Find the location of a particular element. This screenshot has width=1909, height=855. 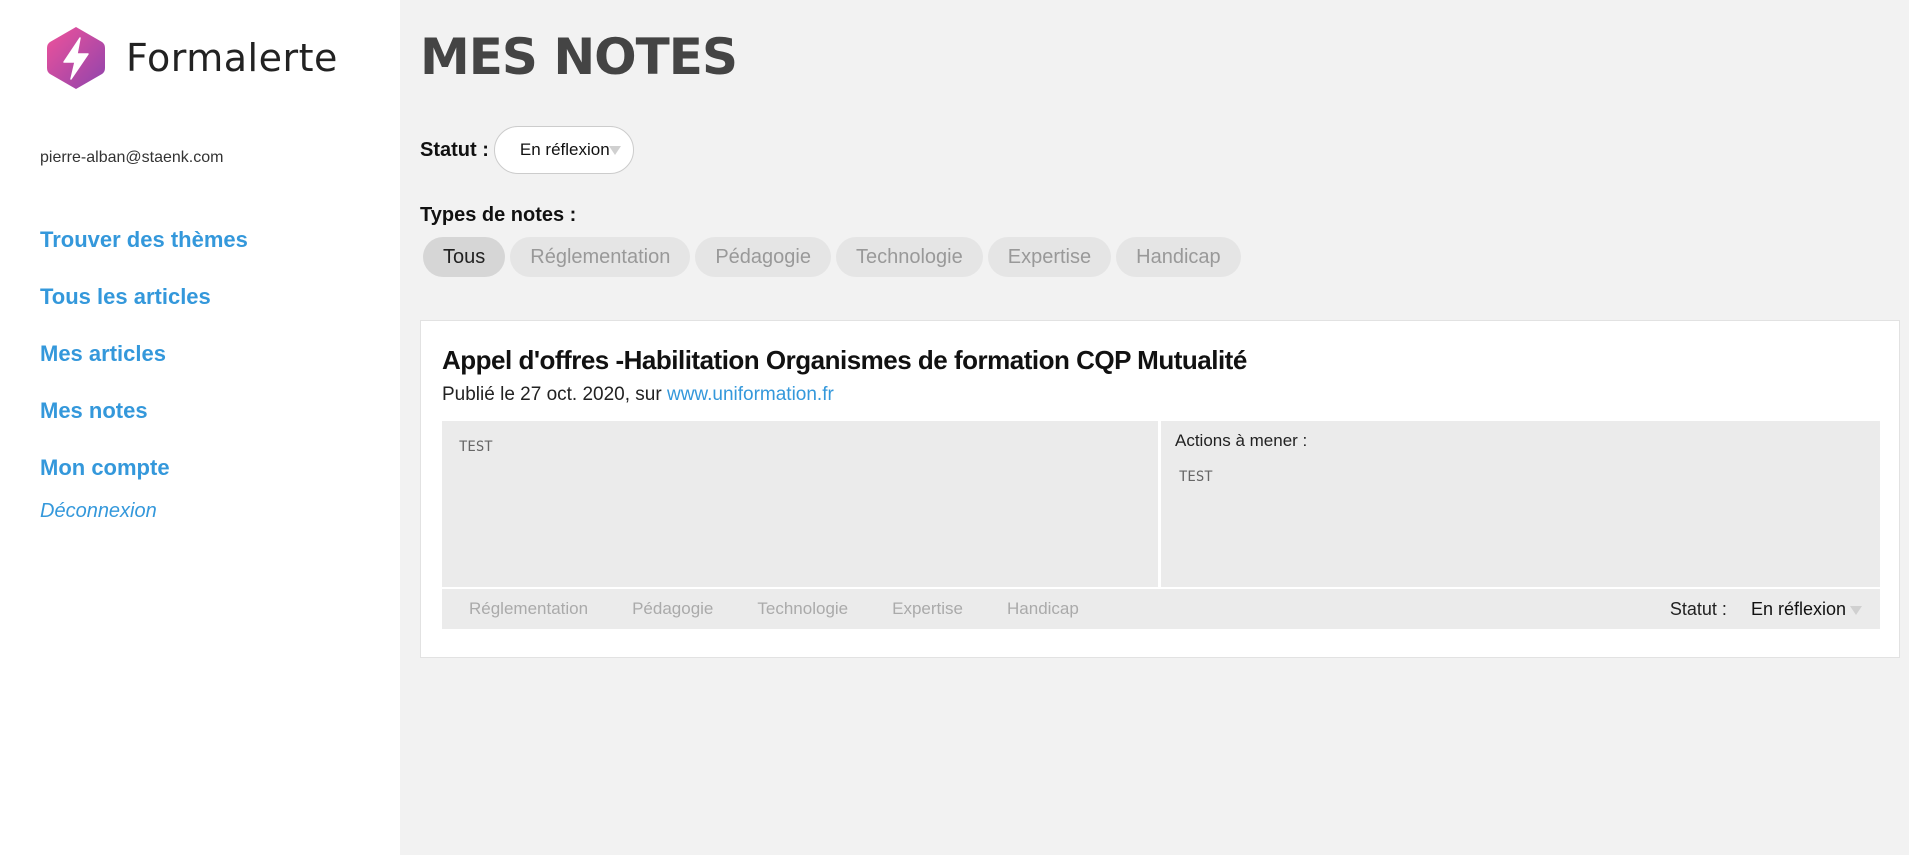

brand-name: Formalerte is located at coordinates (232, 58).